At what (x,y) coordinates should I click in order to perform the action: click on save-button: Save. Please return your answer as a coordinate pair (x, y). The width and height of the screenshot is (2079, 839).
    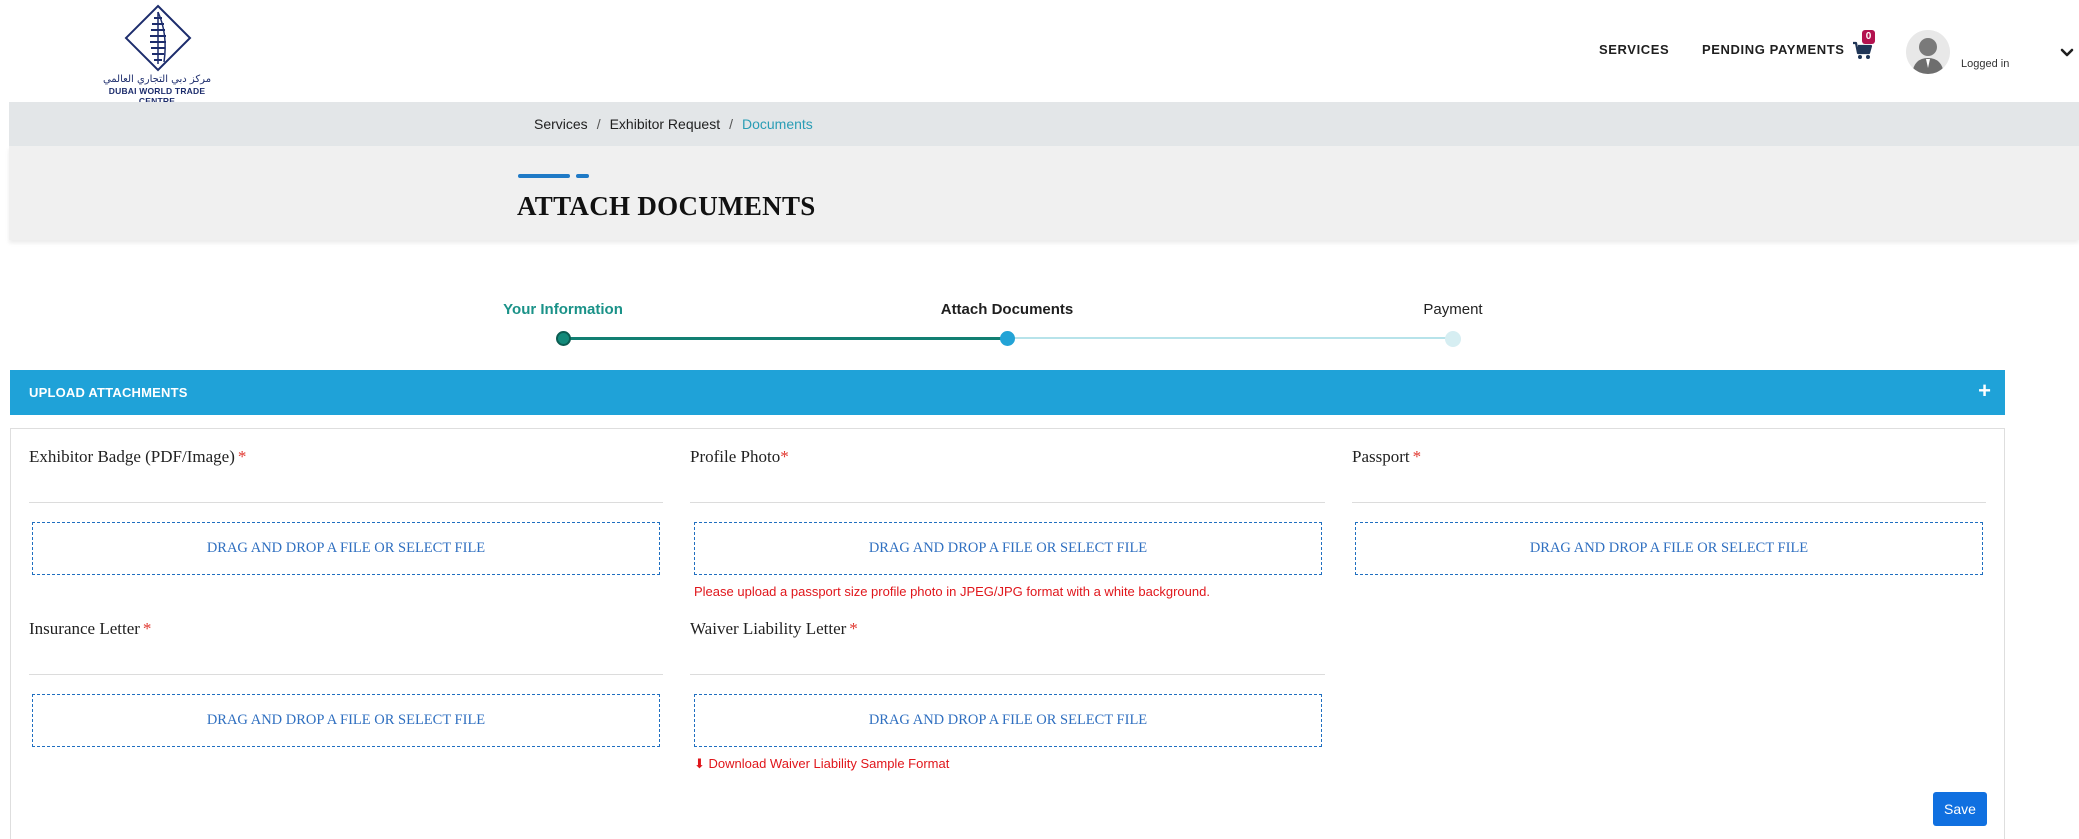
    Looking at the image, I should click on (1960, 809).